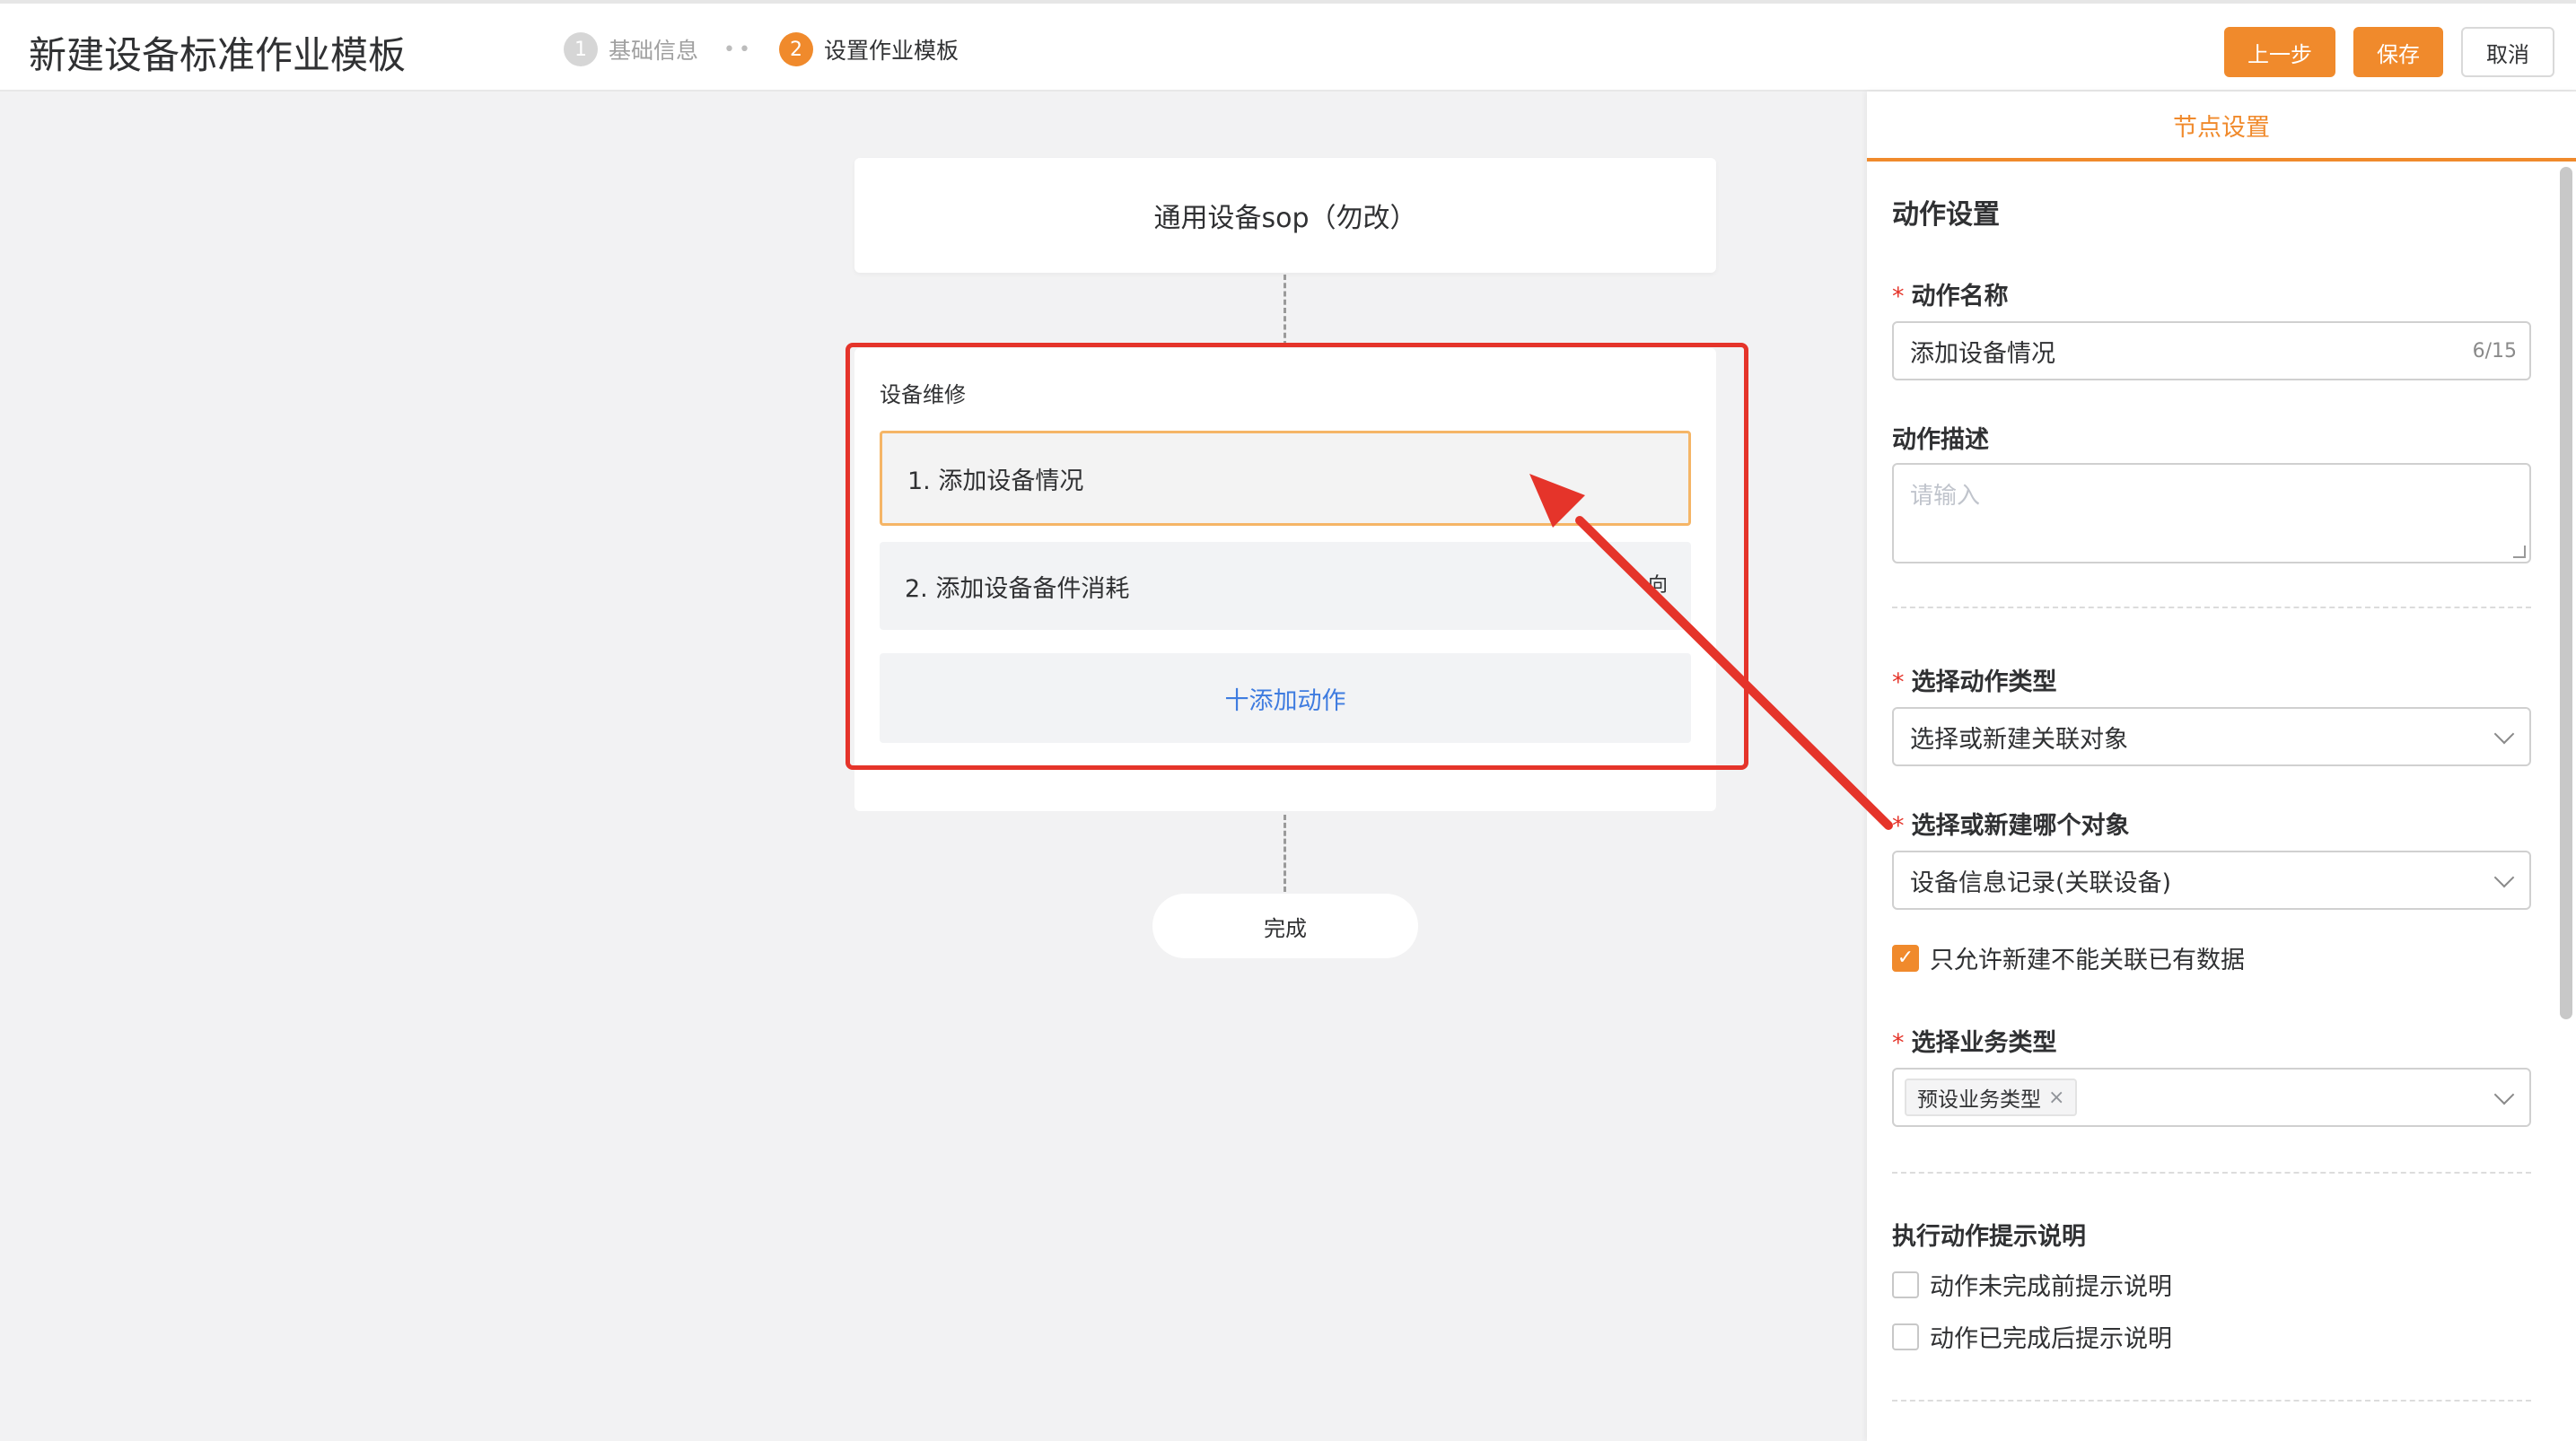  I want to click on section-title: 动作设置, so click(1946, 215).